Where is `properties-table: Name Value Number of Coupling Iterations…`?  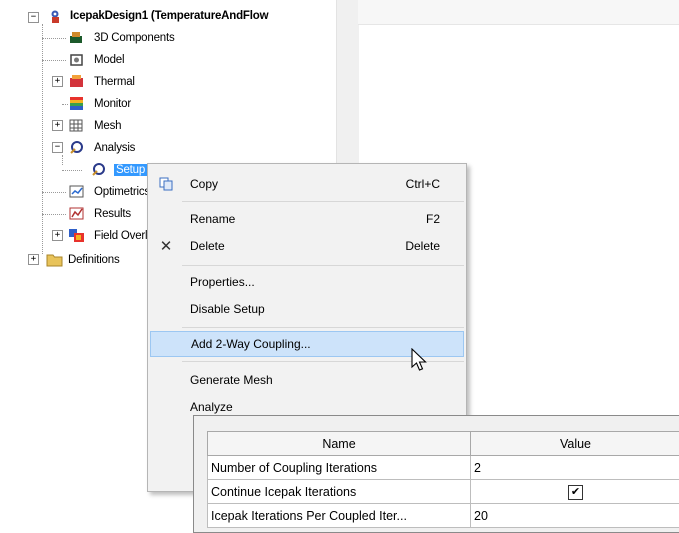
properties-table: Name Value Number of Coupling Iterations… is located at coordinates (443, 479).